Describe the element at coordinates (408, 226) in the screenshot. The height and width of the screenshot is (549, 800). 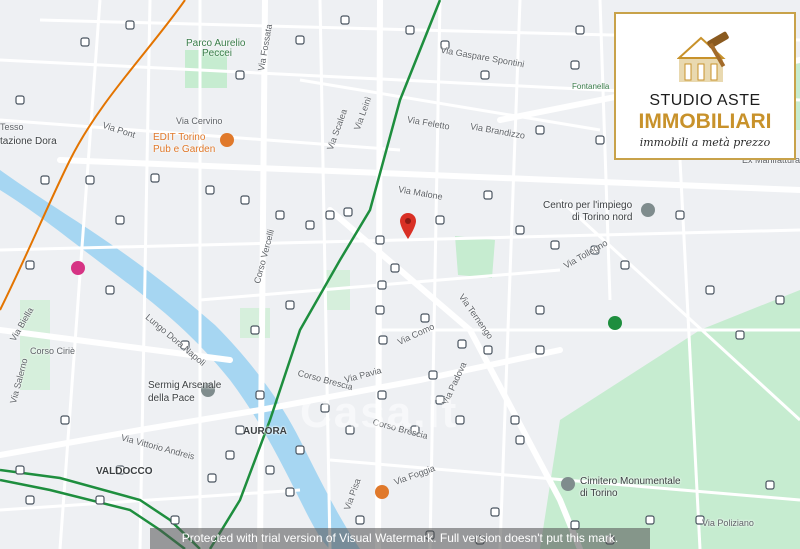
I see `location-pin-icon` at that location.